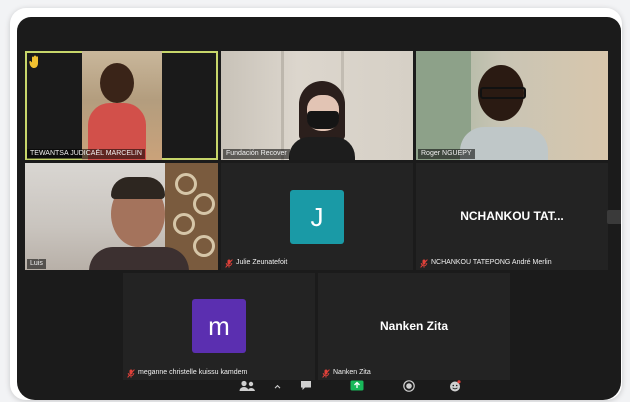  I want to click on participant-display-name: Nanken Zita, so click(413, 326).